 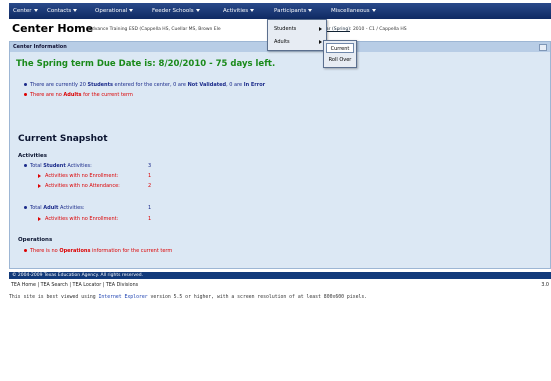 I want to click on students-mid: entered for the center, 0 are, so click(x=150, y=85).